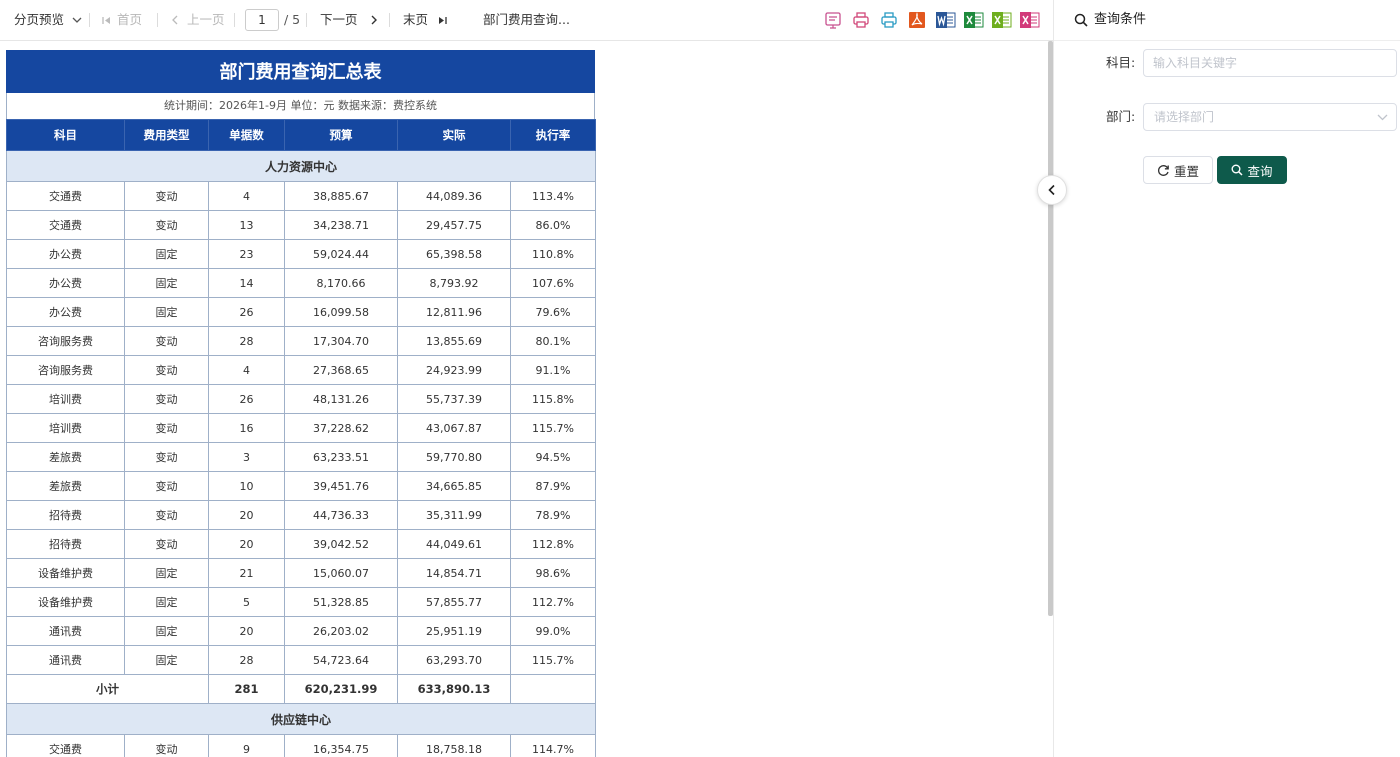  I want to click on table-cell: 65,398.58, so click(454, 254).